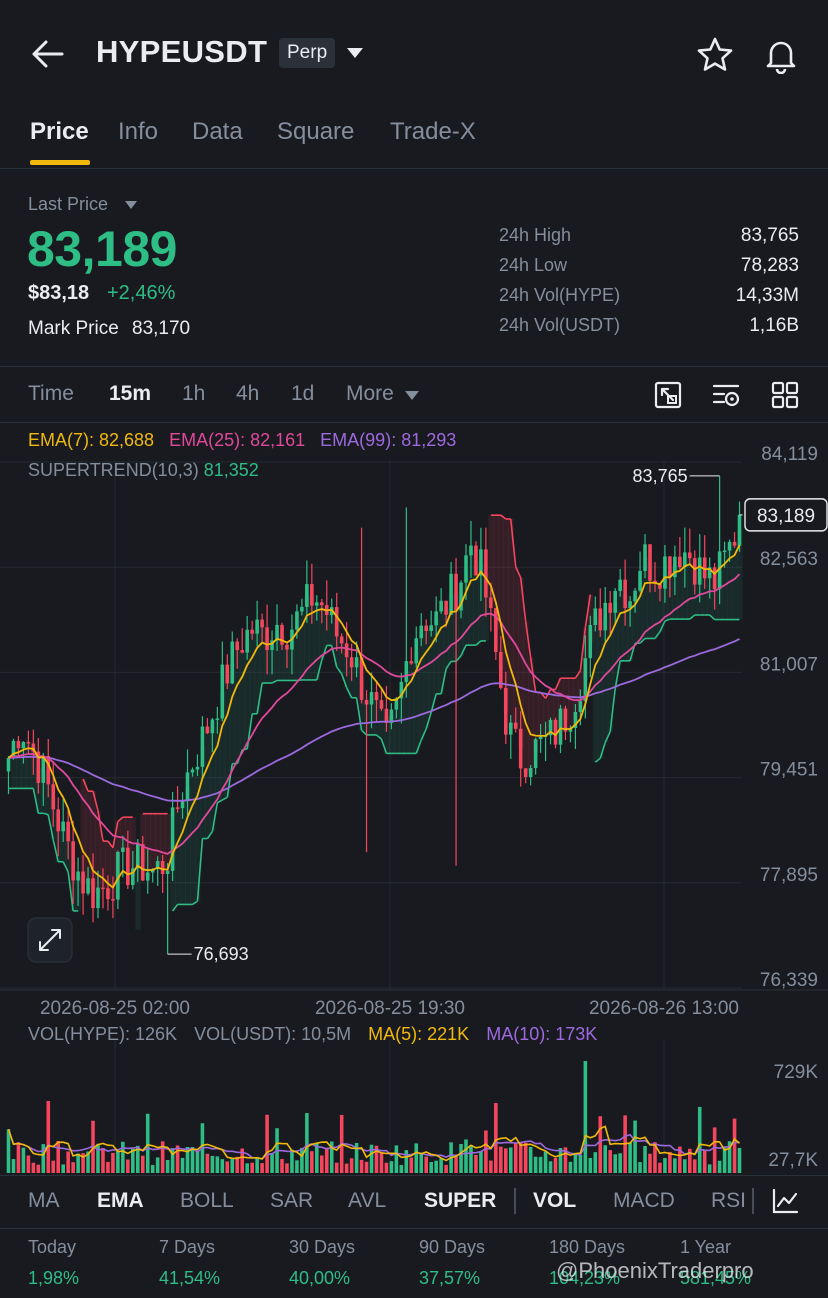 The width and height of the screenshot is (828, 1298). Describe the element at coordinates (231, 470) in the screenshot. I see `supertrend-legend-value: 81,352` at that location.